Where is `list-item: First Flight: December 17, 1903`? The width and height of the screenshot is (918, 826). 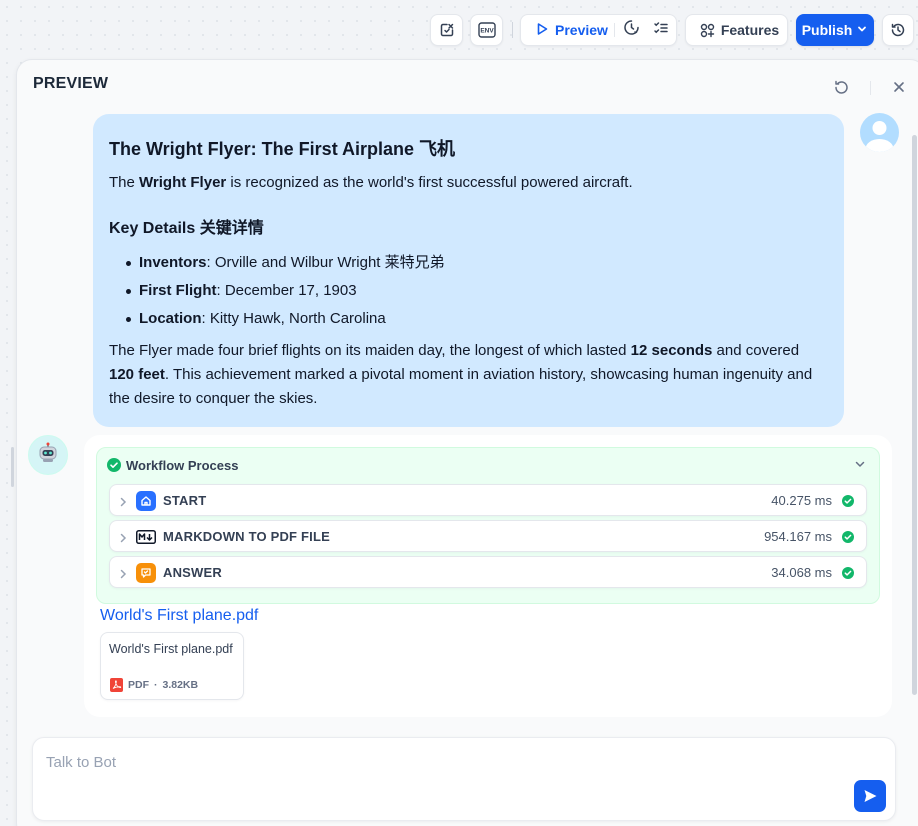
list-item: First Flight: December 17, 1903 is located at coordinates (475, 291).